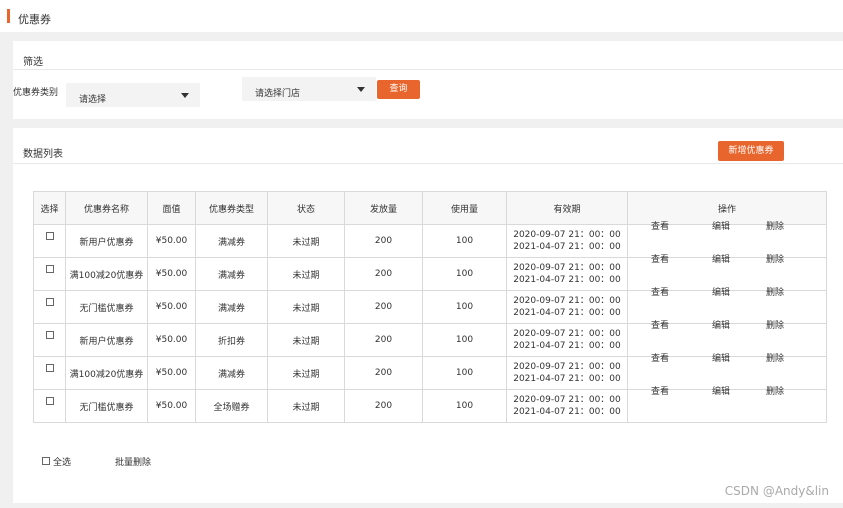  Describe the element at coordinates (421, 16) in the screenshot. I see `top-bar: 优惠券` at that location.